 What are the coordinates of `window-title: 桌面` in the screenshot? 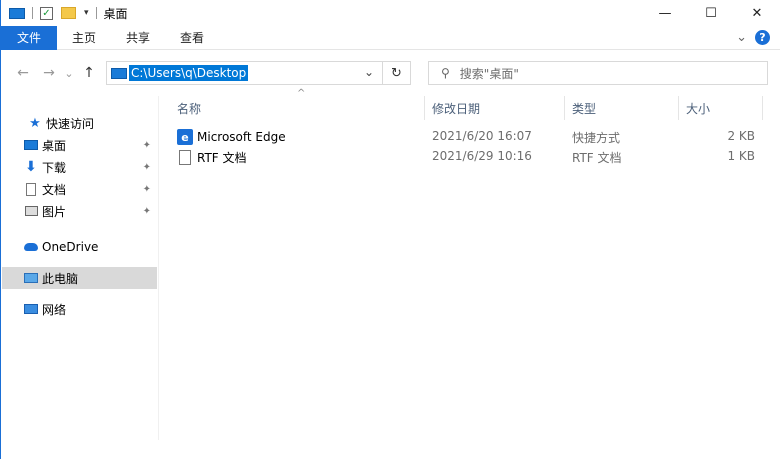 It's located at (115, 13).